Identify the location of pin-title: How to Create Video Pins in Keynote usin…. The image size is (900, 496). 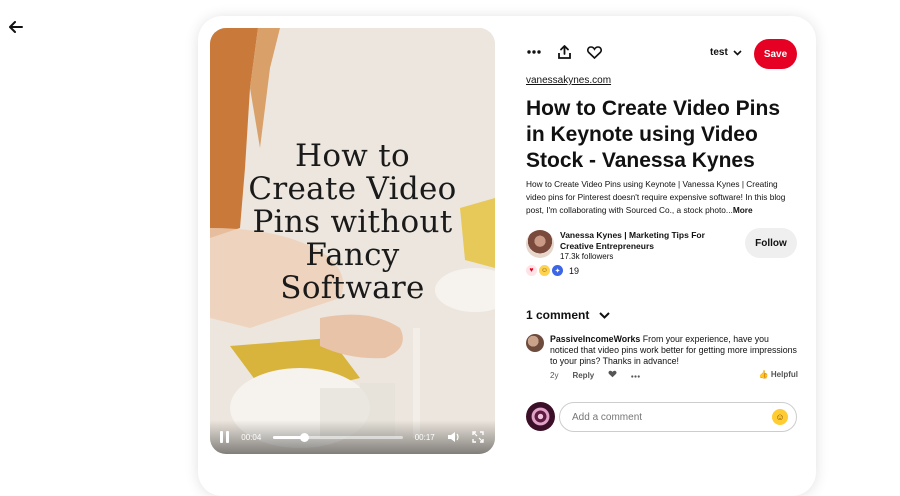
(653, 134).